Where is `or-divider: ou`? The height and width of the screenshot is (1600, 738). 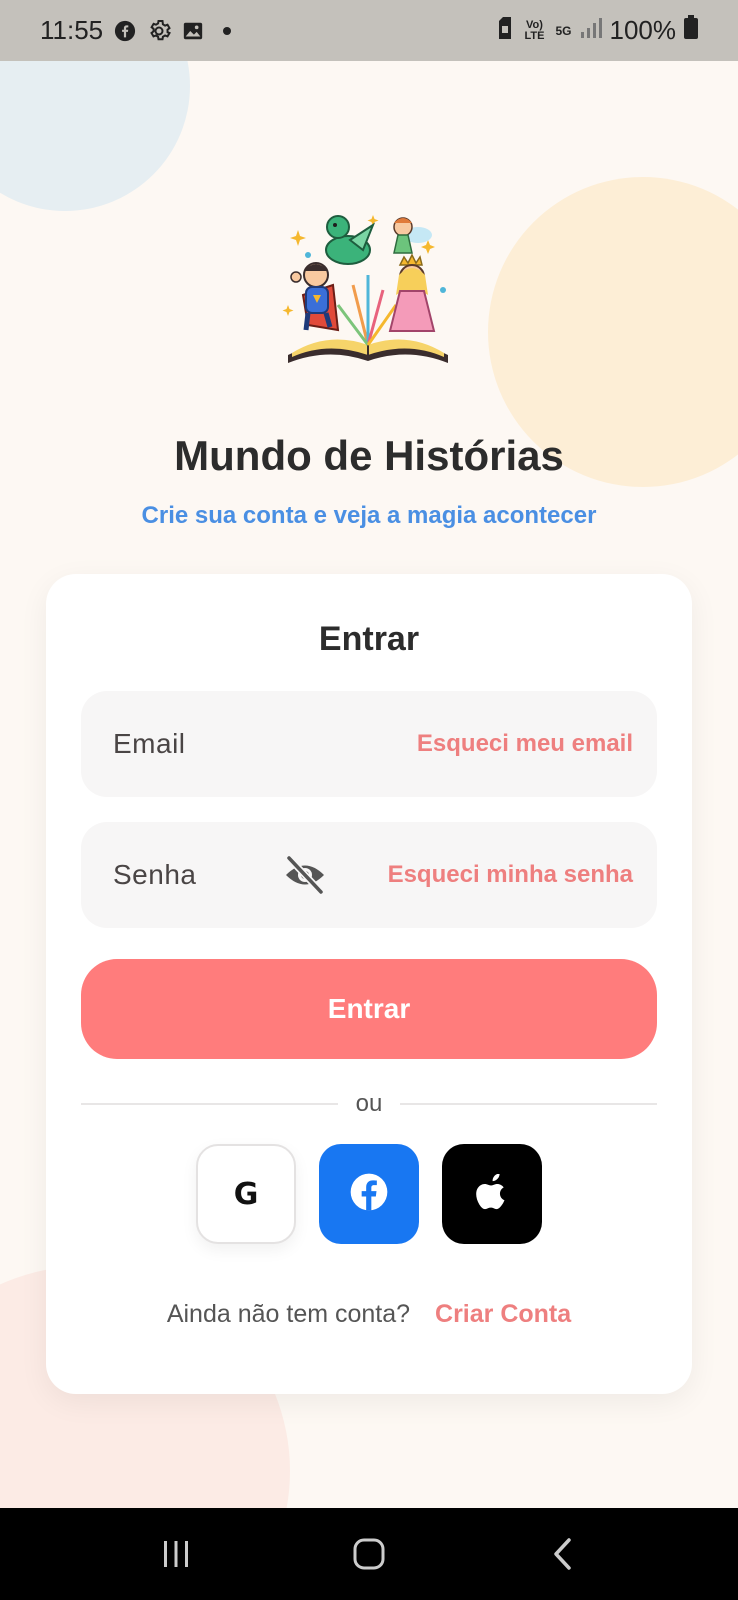 or-divider: ou is located at coordinates (369, 1104).